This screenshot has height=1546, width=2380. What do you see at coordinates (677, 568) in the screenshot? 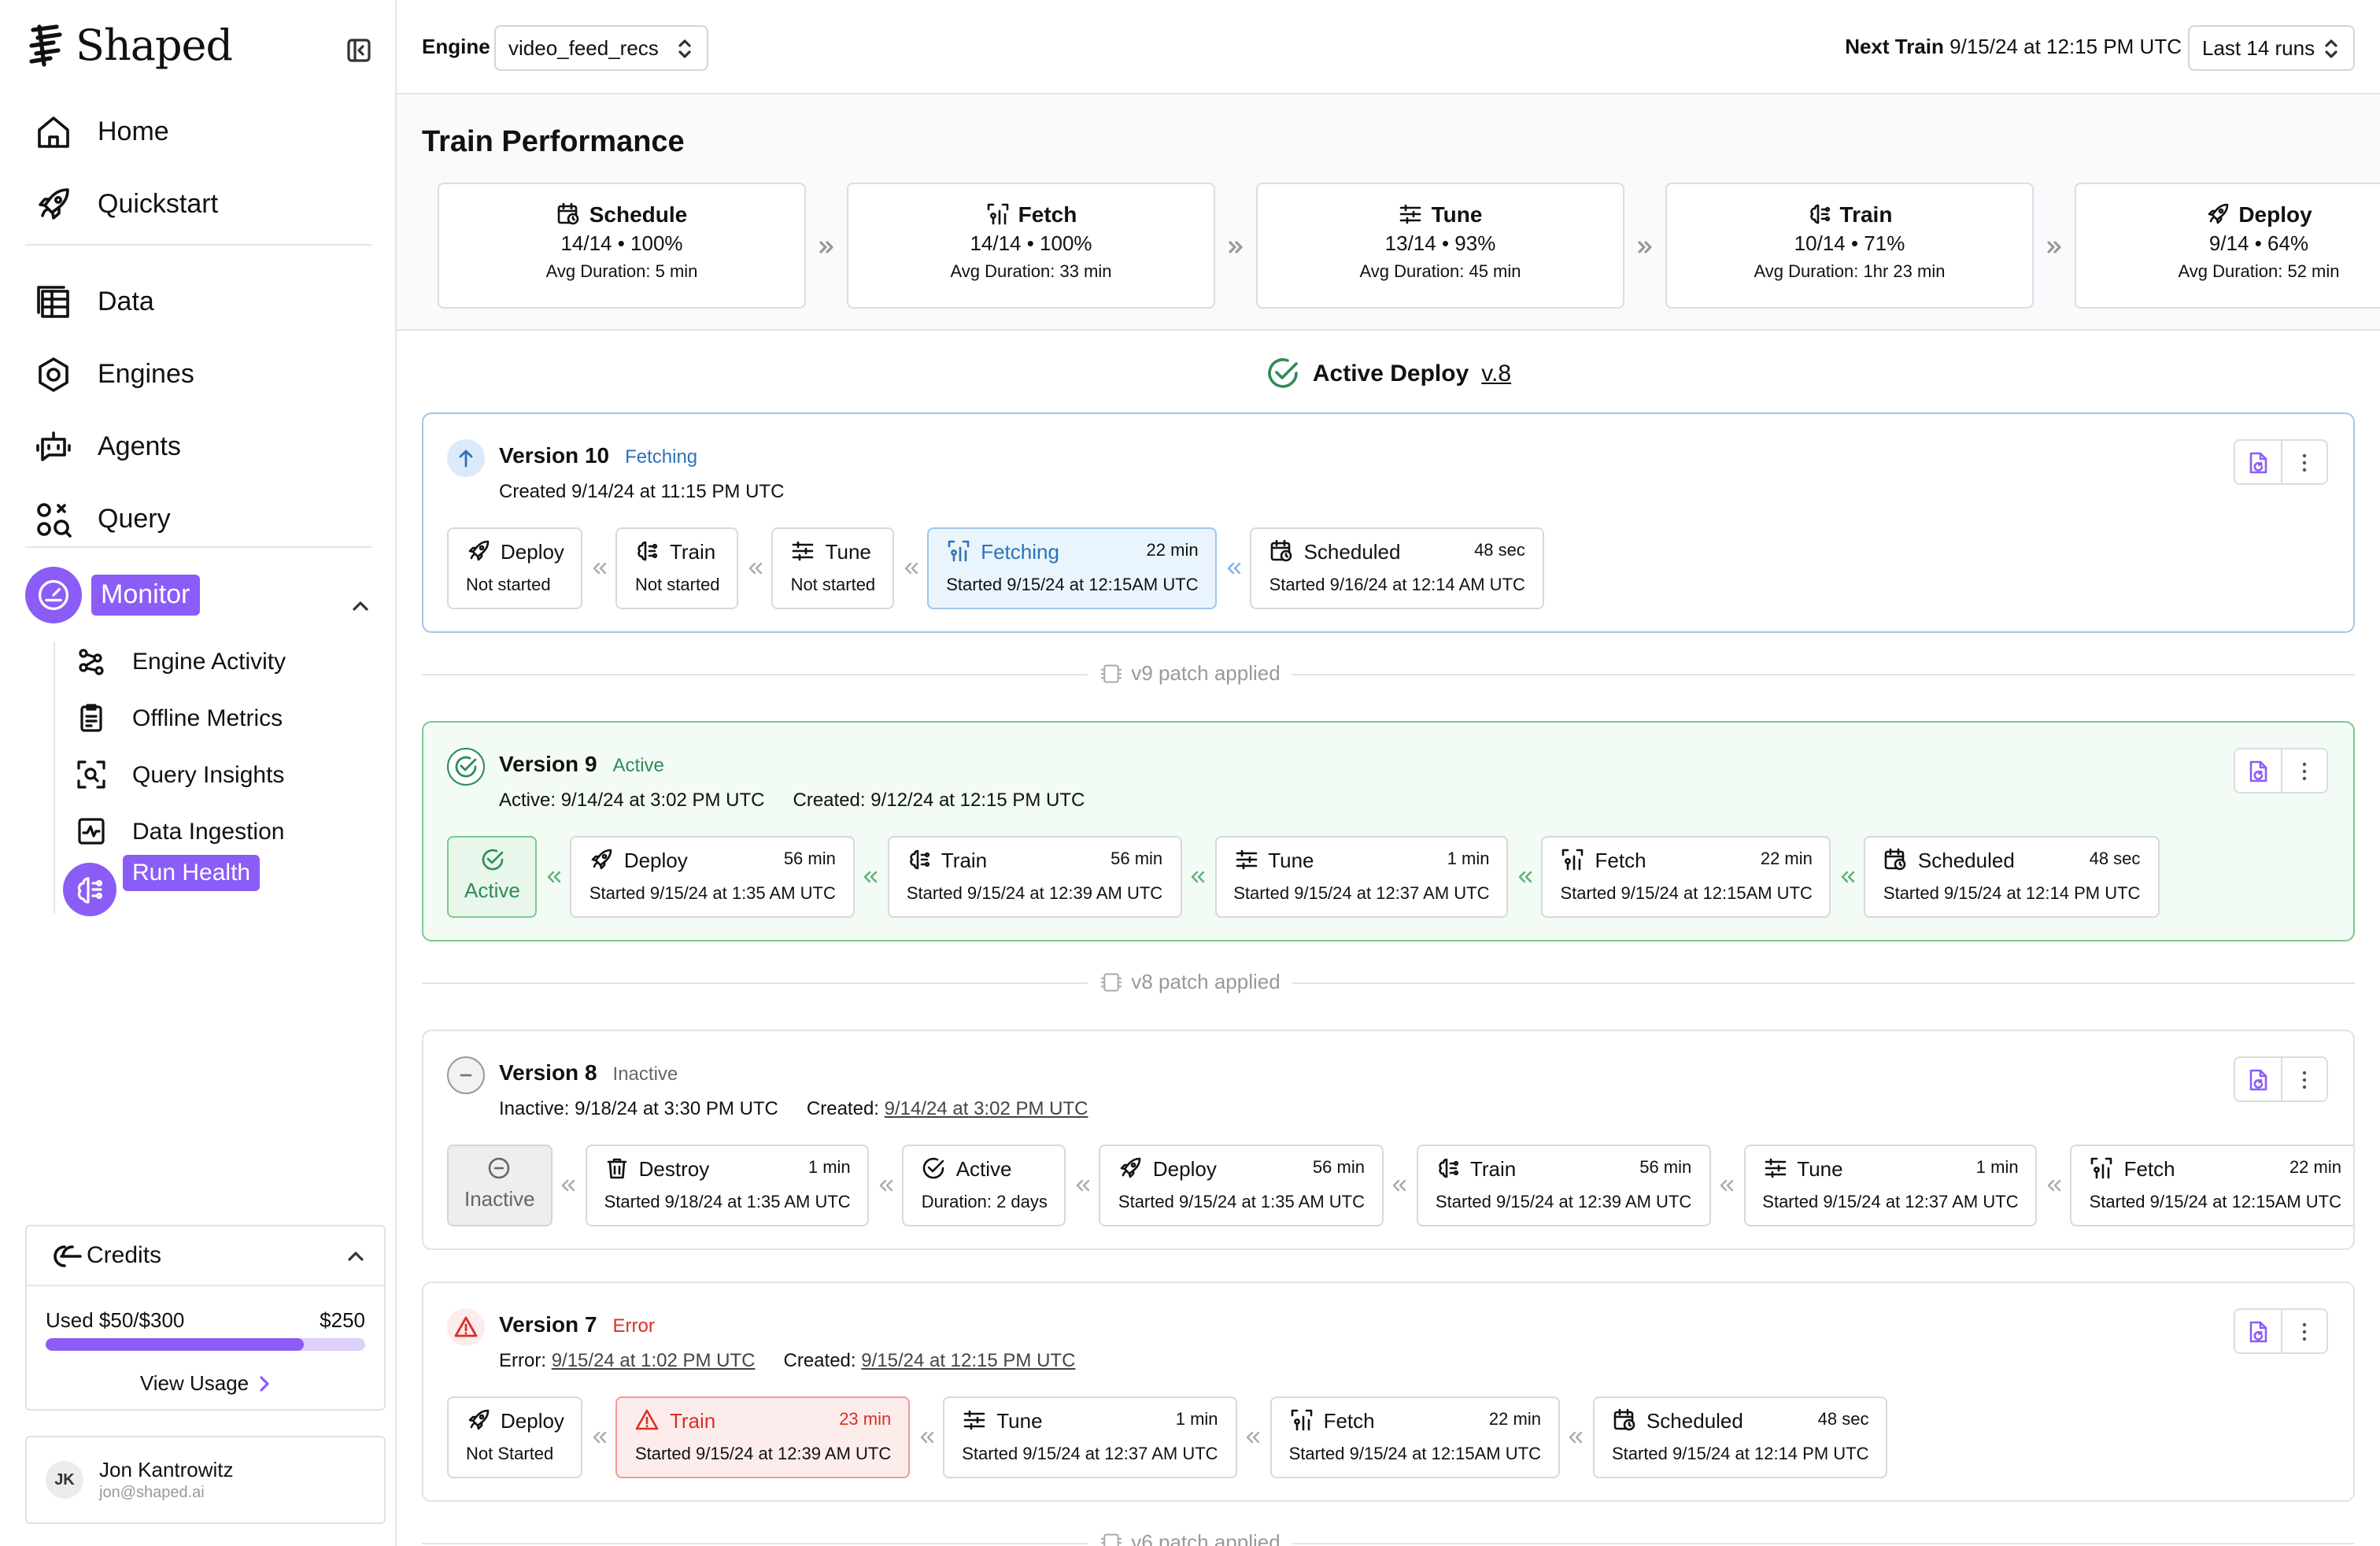
I see `chip-train: Train Not started` at bounding box center [677, 568].